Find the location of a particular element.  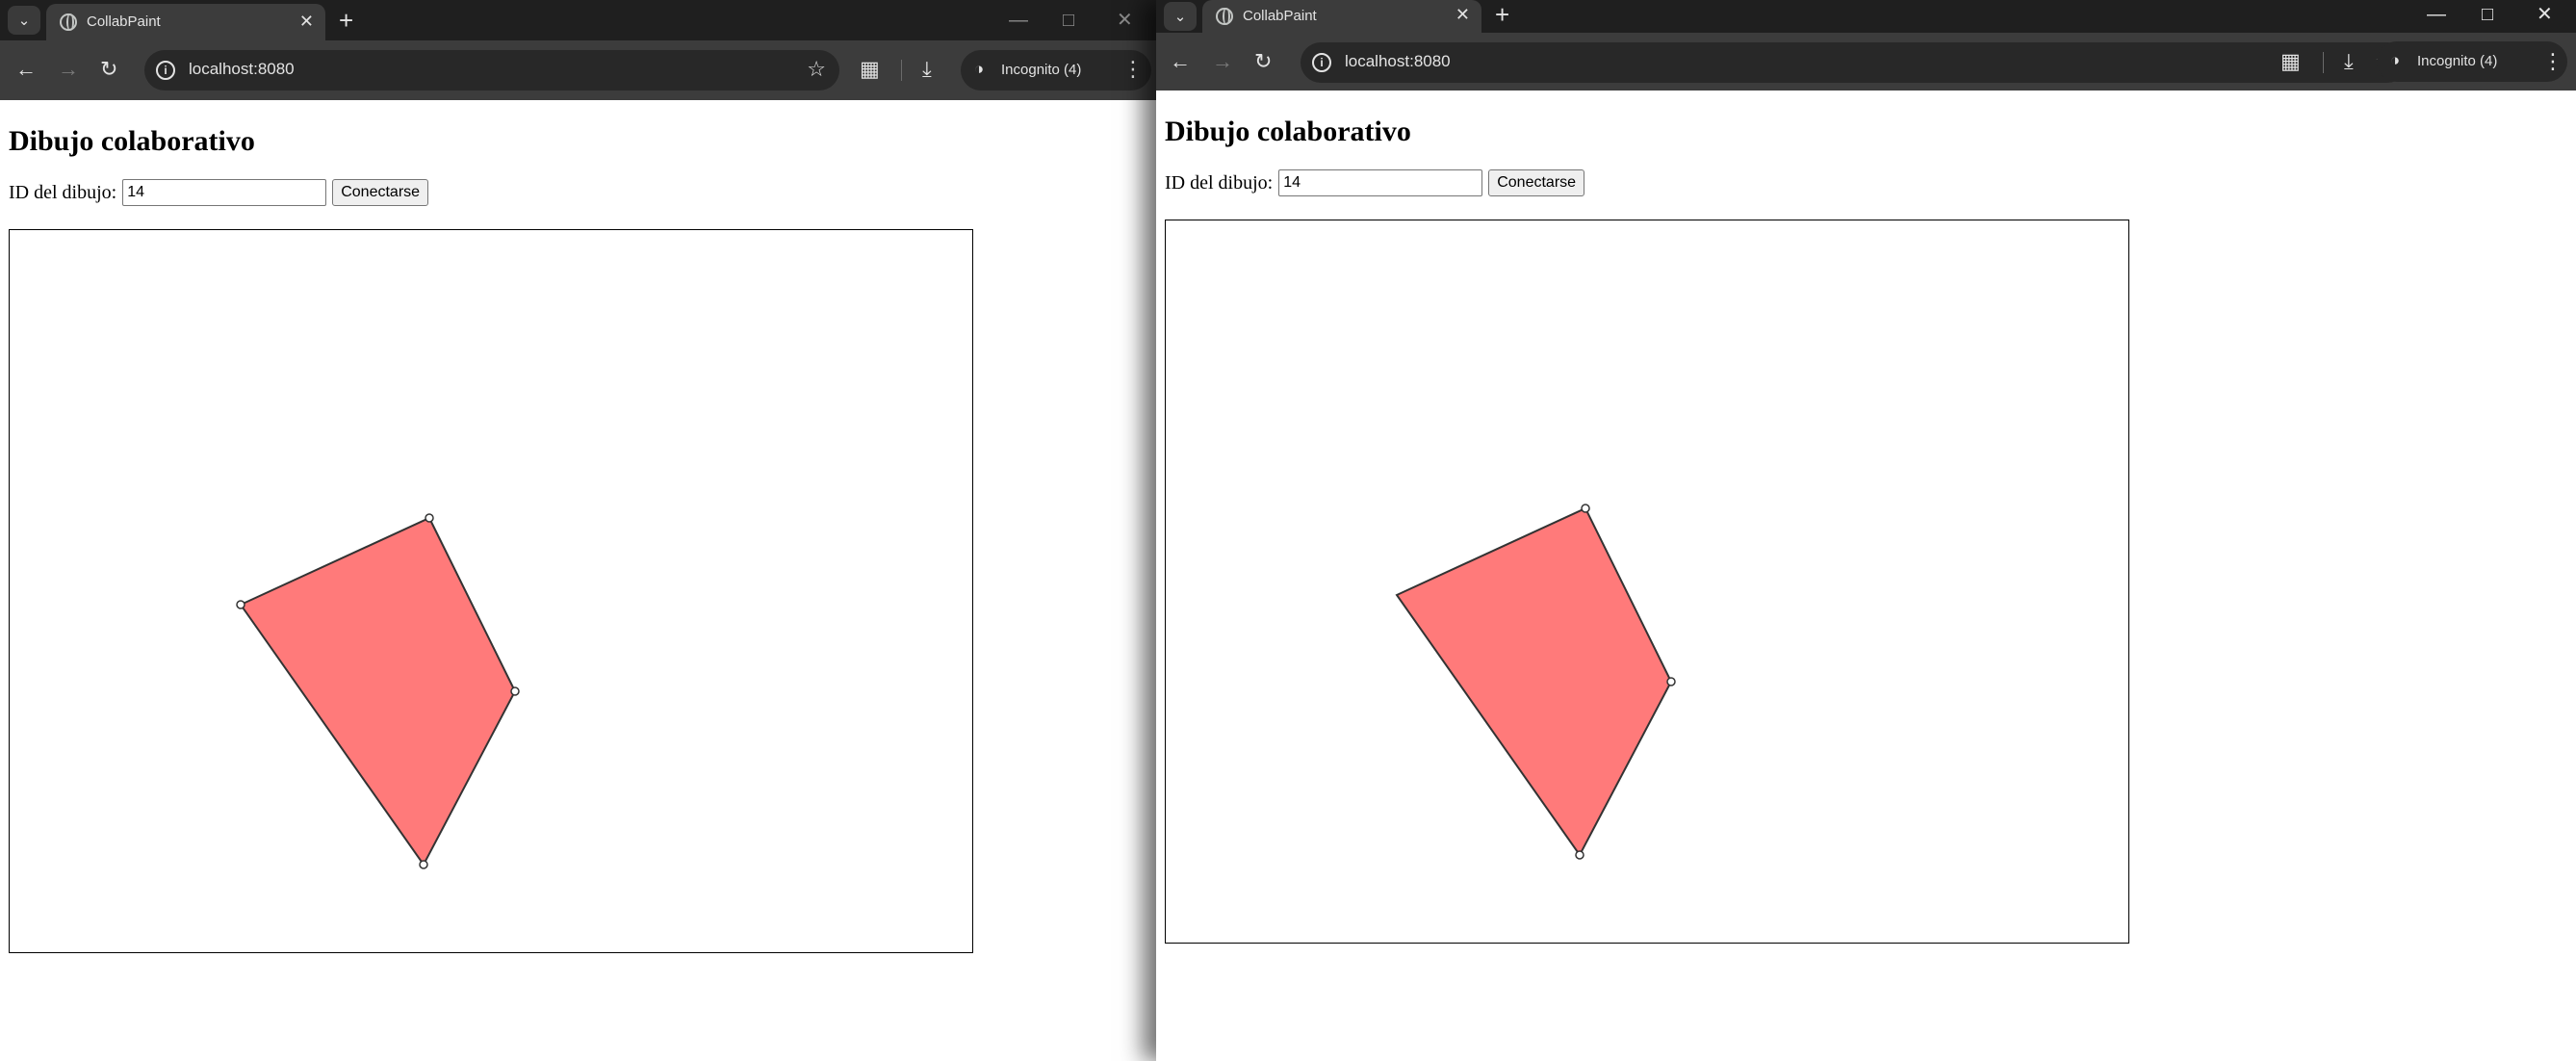

incognito-badge: ◑ Incognito (4) is located at coordinates (2472, 61).